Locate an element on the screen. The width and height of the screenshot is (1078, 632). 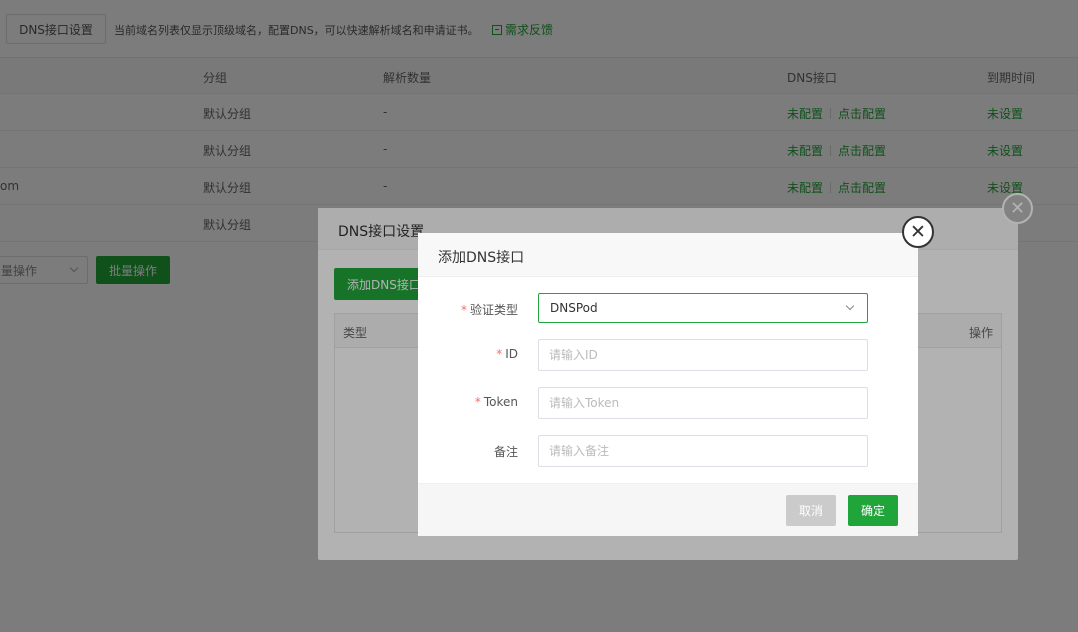
form-row-token: * Token is located at coordinates (668, 403).